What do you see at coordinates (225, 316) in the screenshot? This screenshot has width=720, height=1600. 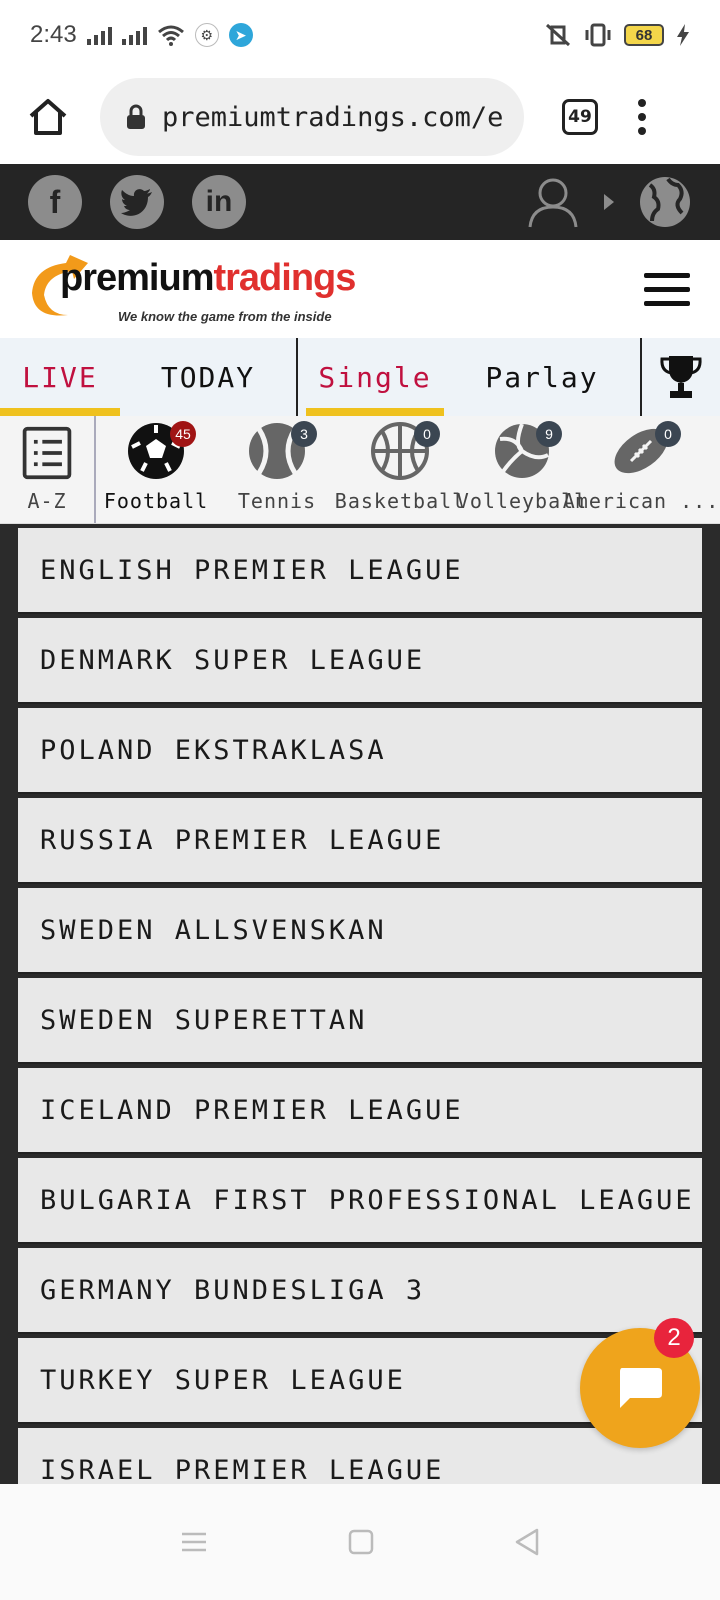 I see `logo-tagline: We know the game from the inside` at bounding box center [225, 316].